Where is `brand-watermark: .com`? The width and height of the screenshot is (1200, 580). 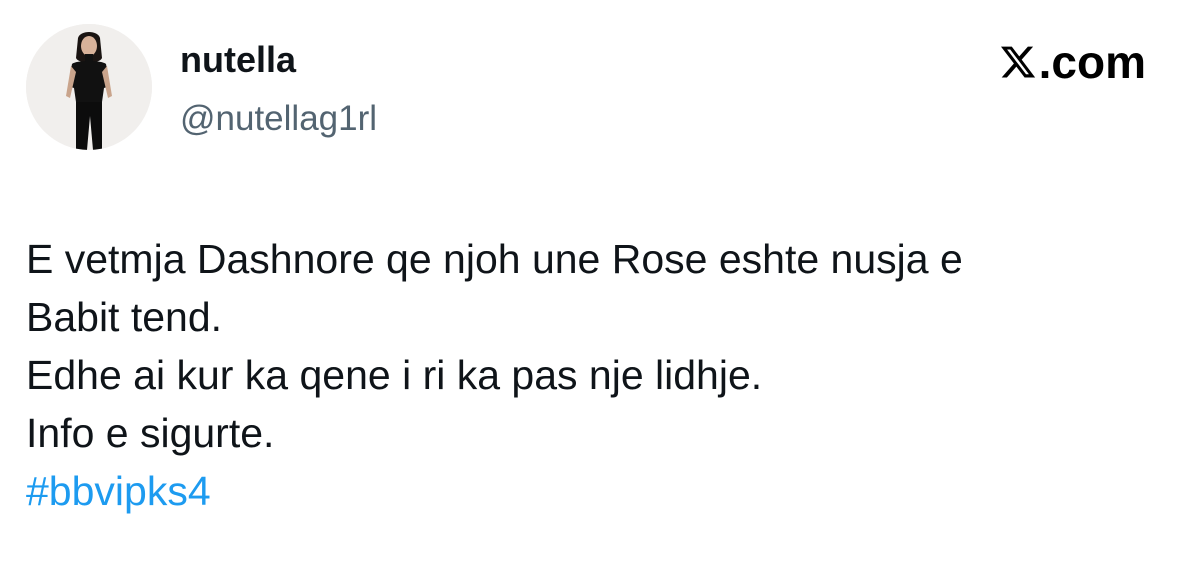 brand-watermark: .com is located at coordinates (1072, 62).